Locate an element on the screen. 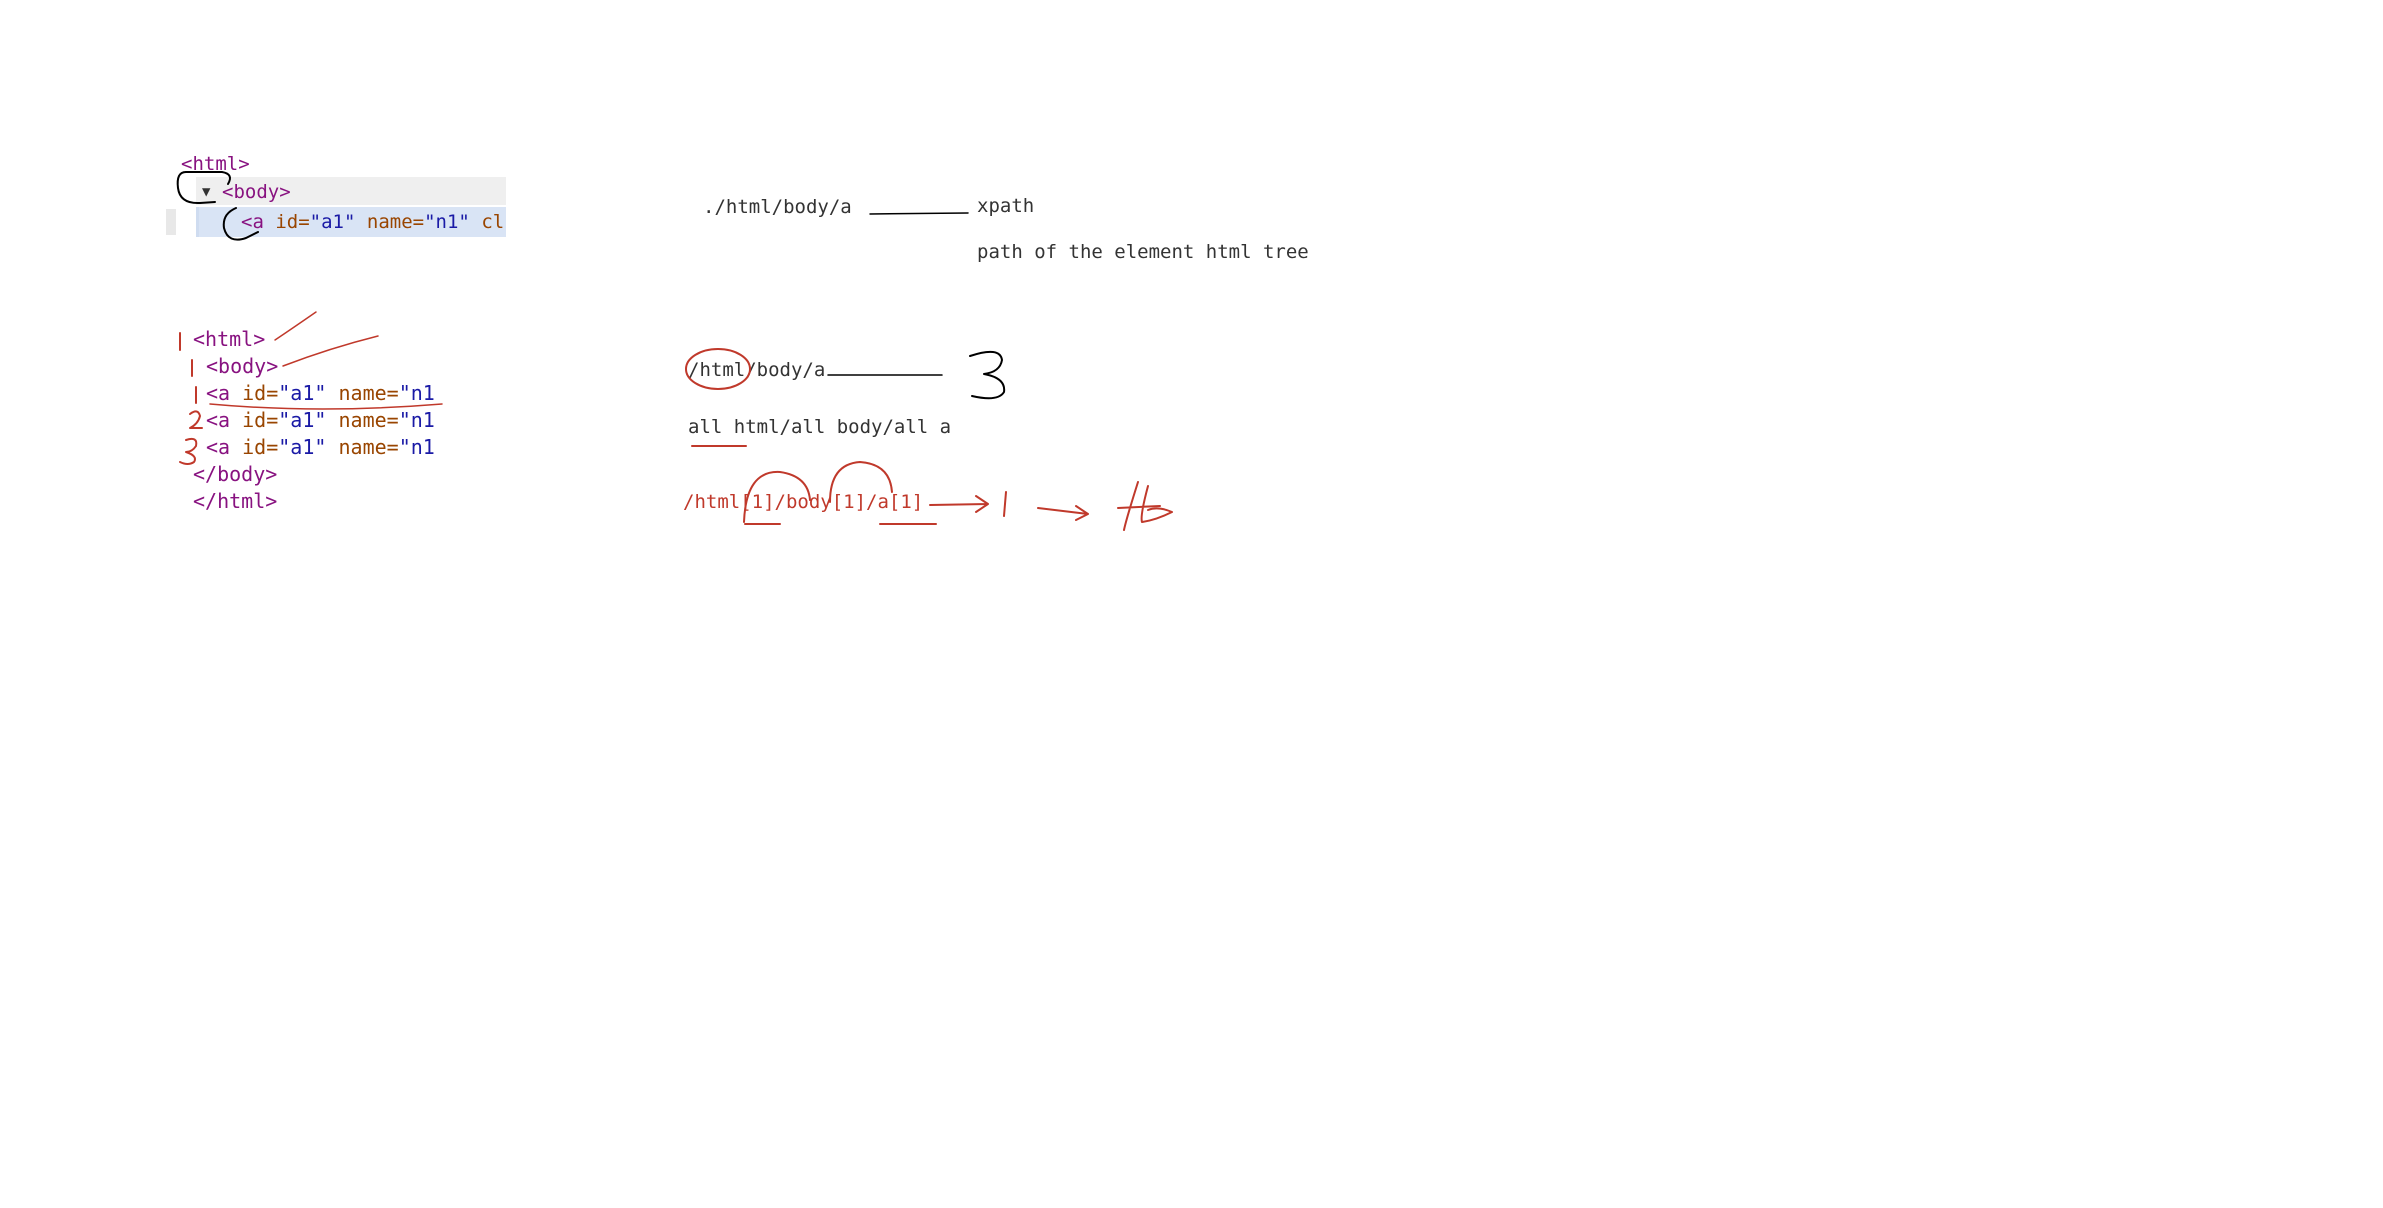 The height and width of the screenshot is (1208, 2383). dt-anchor-tag: <a id="a1" name="n1" cl is located at coordinates (372, 222).